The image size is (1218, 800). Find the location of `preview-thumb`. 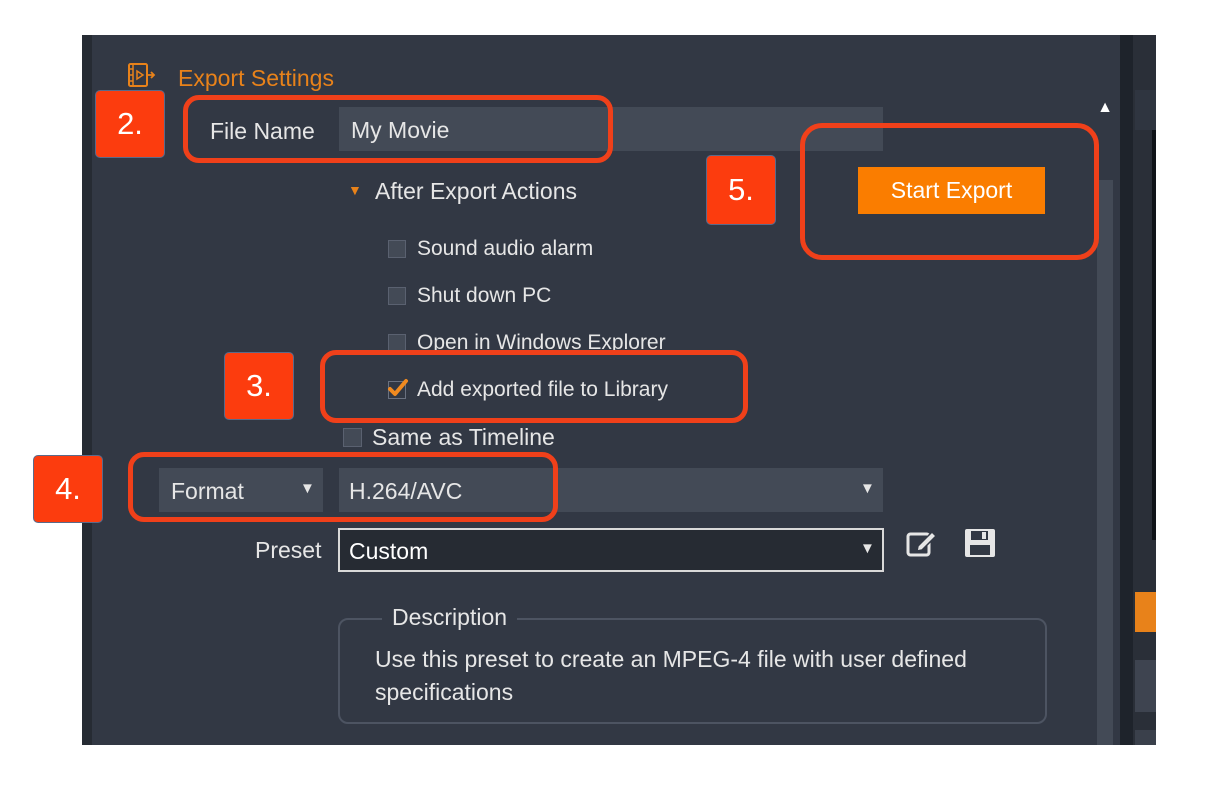

preview-thumb is located at coordinates (1145, 110).